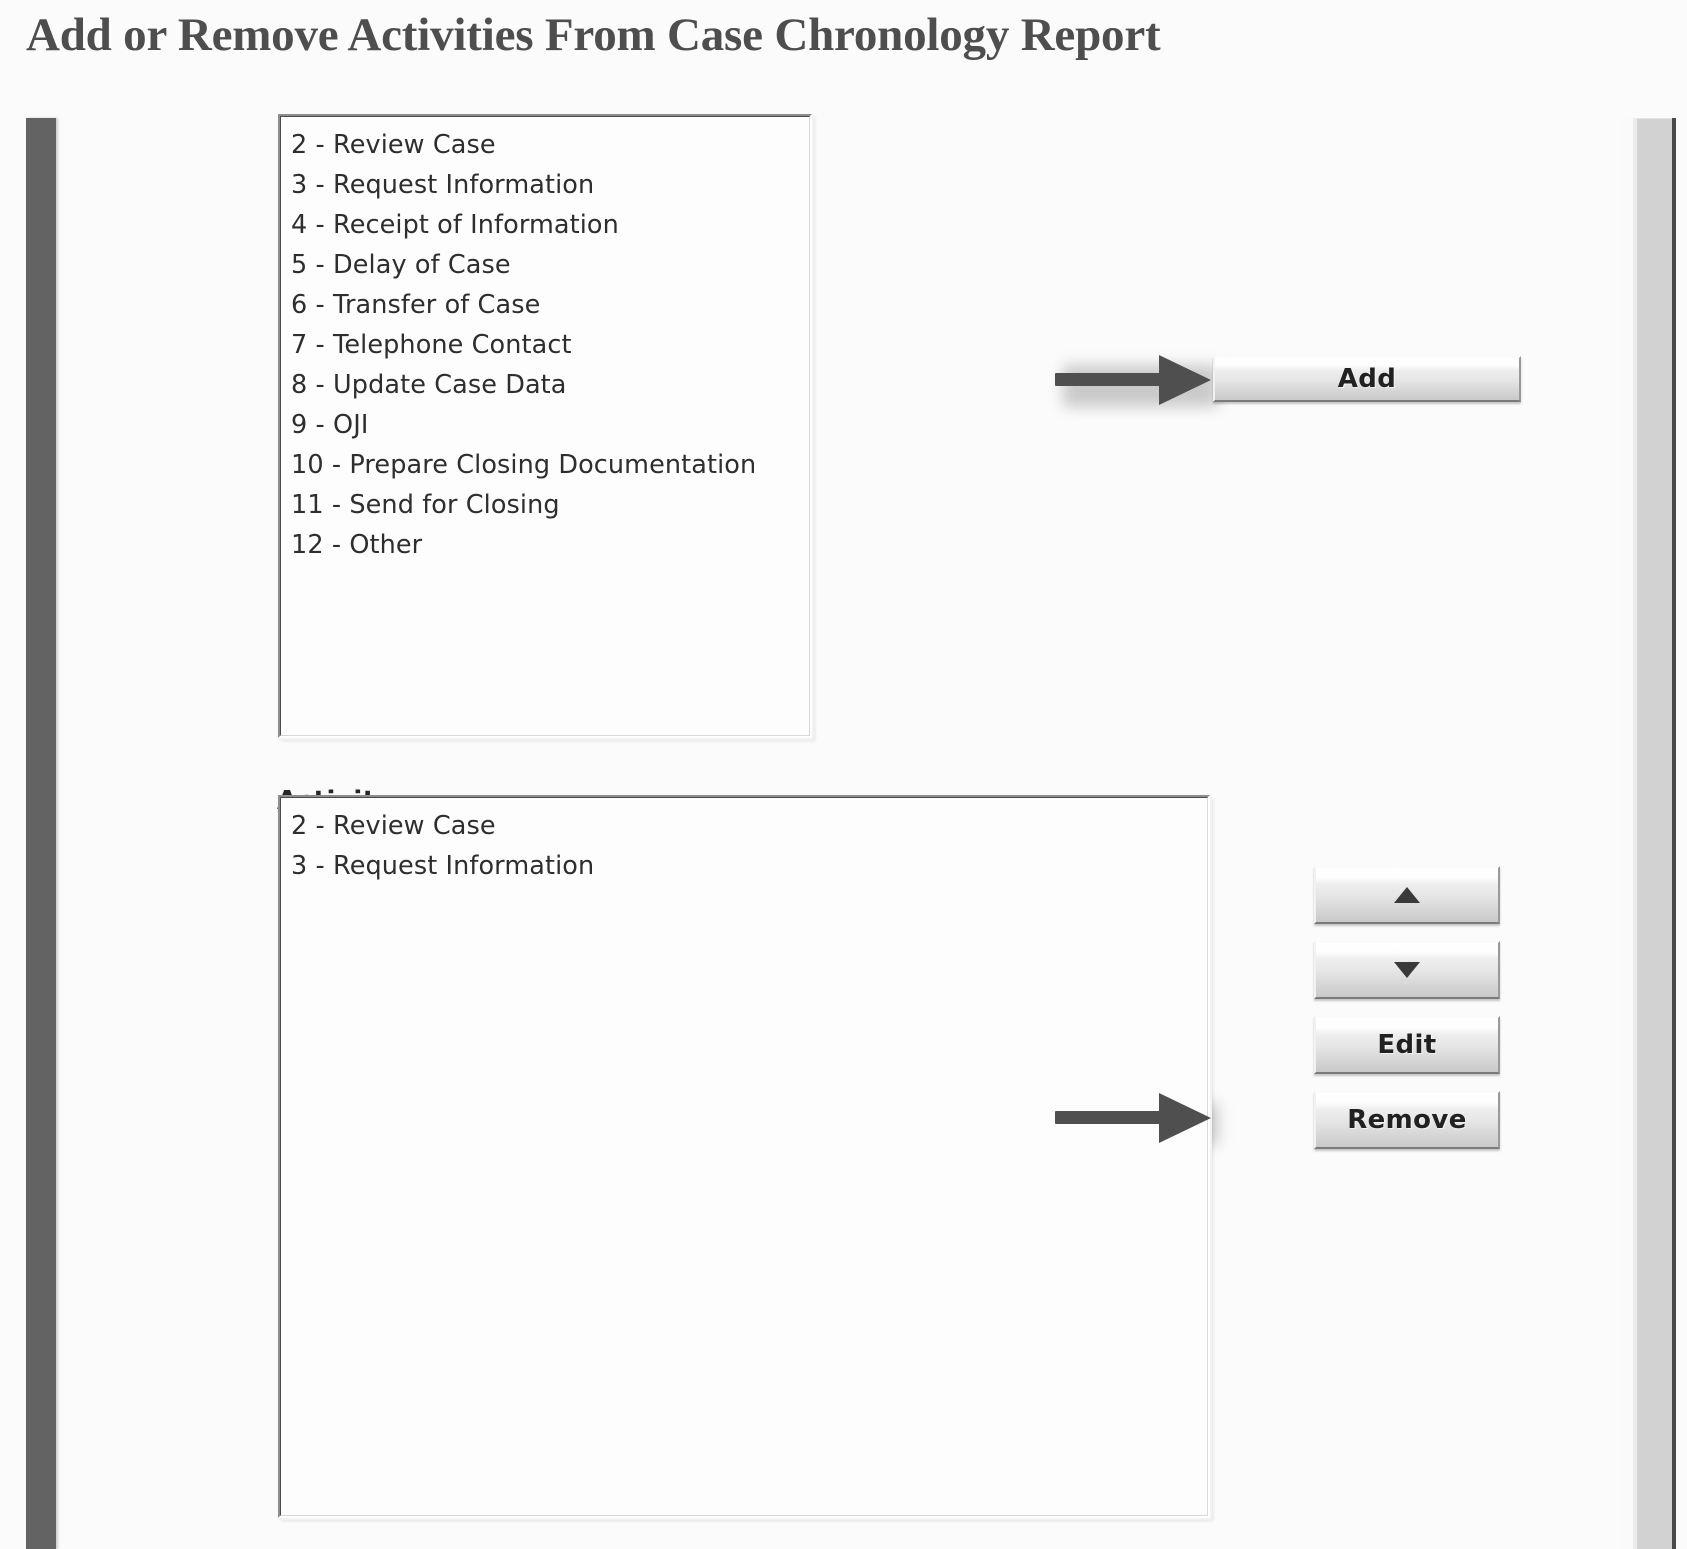 Image resolution: width=1687 pixels, height=1549 pixels. I want to click on list-item: 8 - Update Case Data, so click(550, 385).